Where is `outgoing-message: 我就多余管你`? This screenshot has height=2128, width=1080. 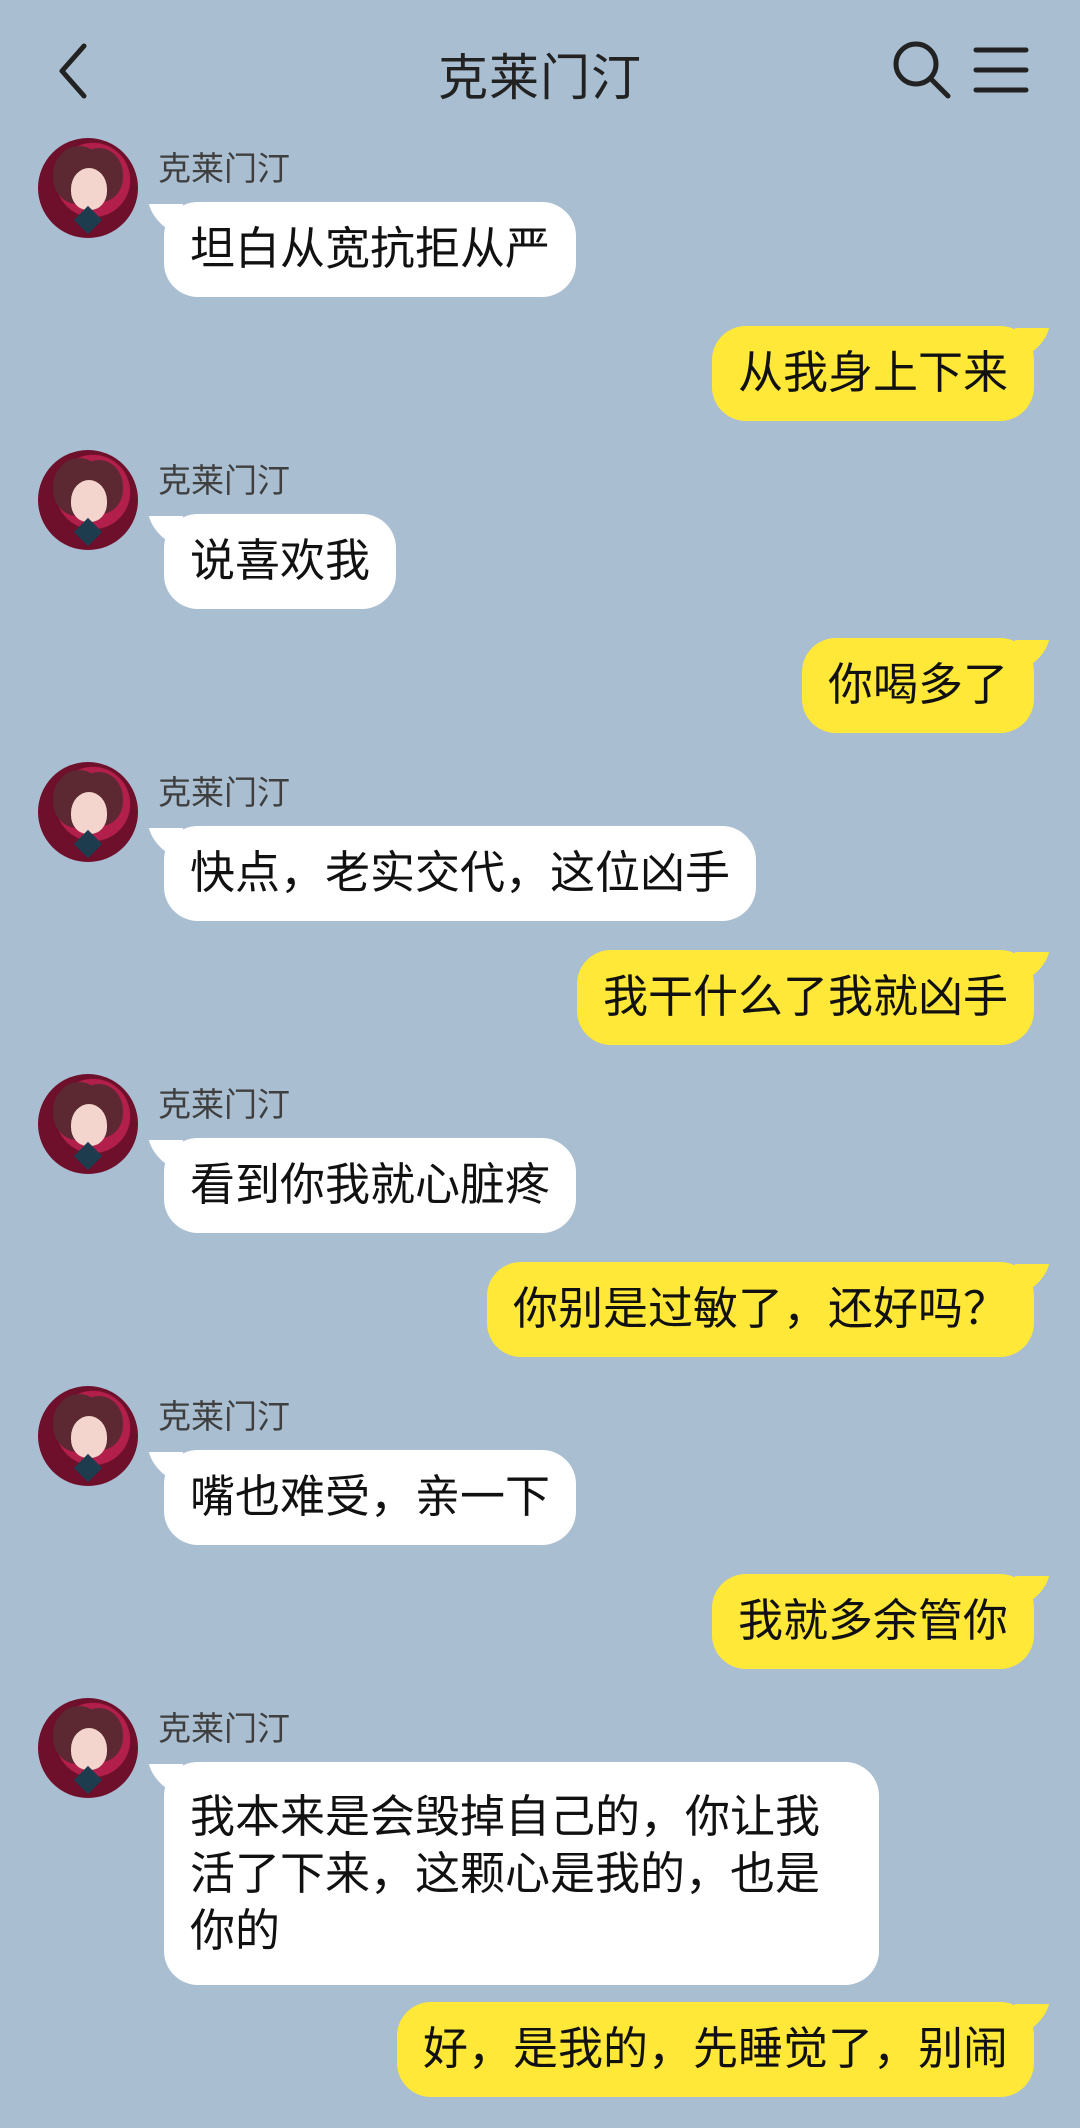
outgoing-message: 我就多余管你 is located at coordinates (540, 1629).